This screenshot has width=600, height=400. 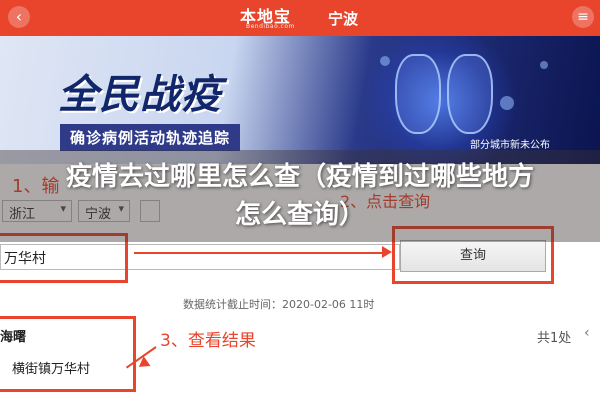 I want to click on site-logo-subtitle: Bendibao.com, so click(x=270, y=26).